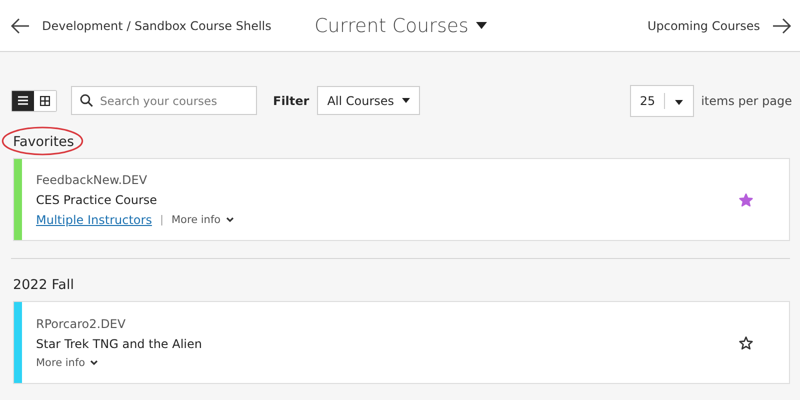 The width and height of the screenshot is (800, 400). What do you see at coordinates (387, 343) in the screenshot?
I see `course-title: Star Trek TNG and the Alien` at bounding box center [387, 343].